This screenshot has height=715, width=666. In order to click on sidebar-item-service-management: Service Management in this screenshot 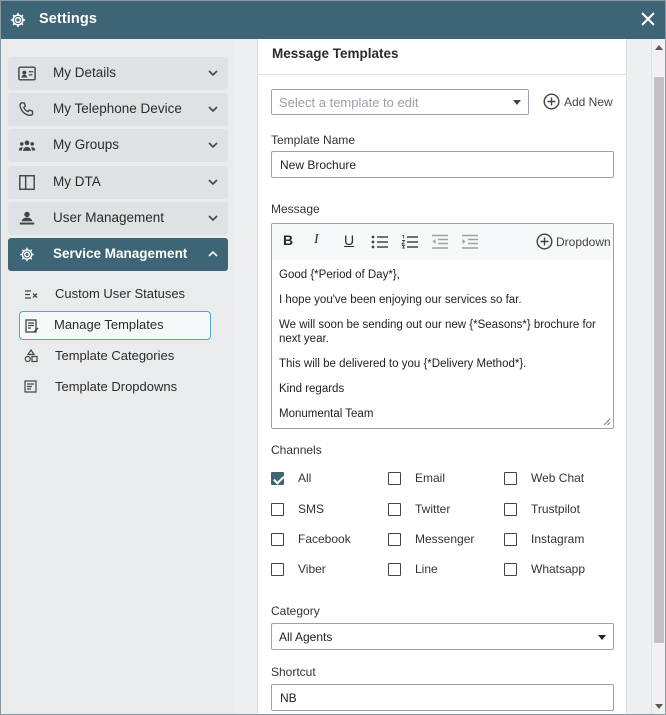, I will do `click(118, 254)`.